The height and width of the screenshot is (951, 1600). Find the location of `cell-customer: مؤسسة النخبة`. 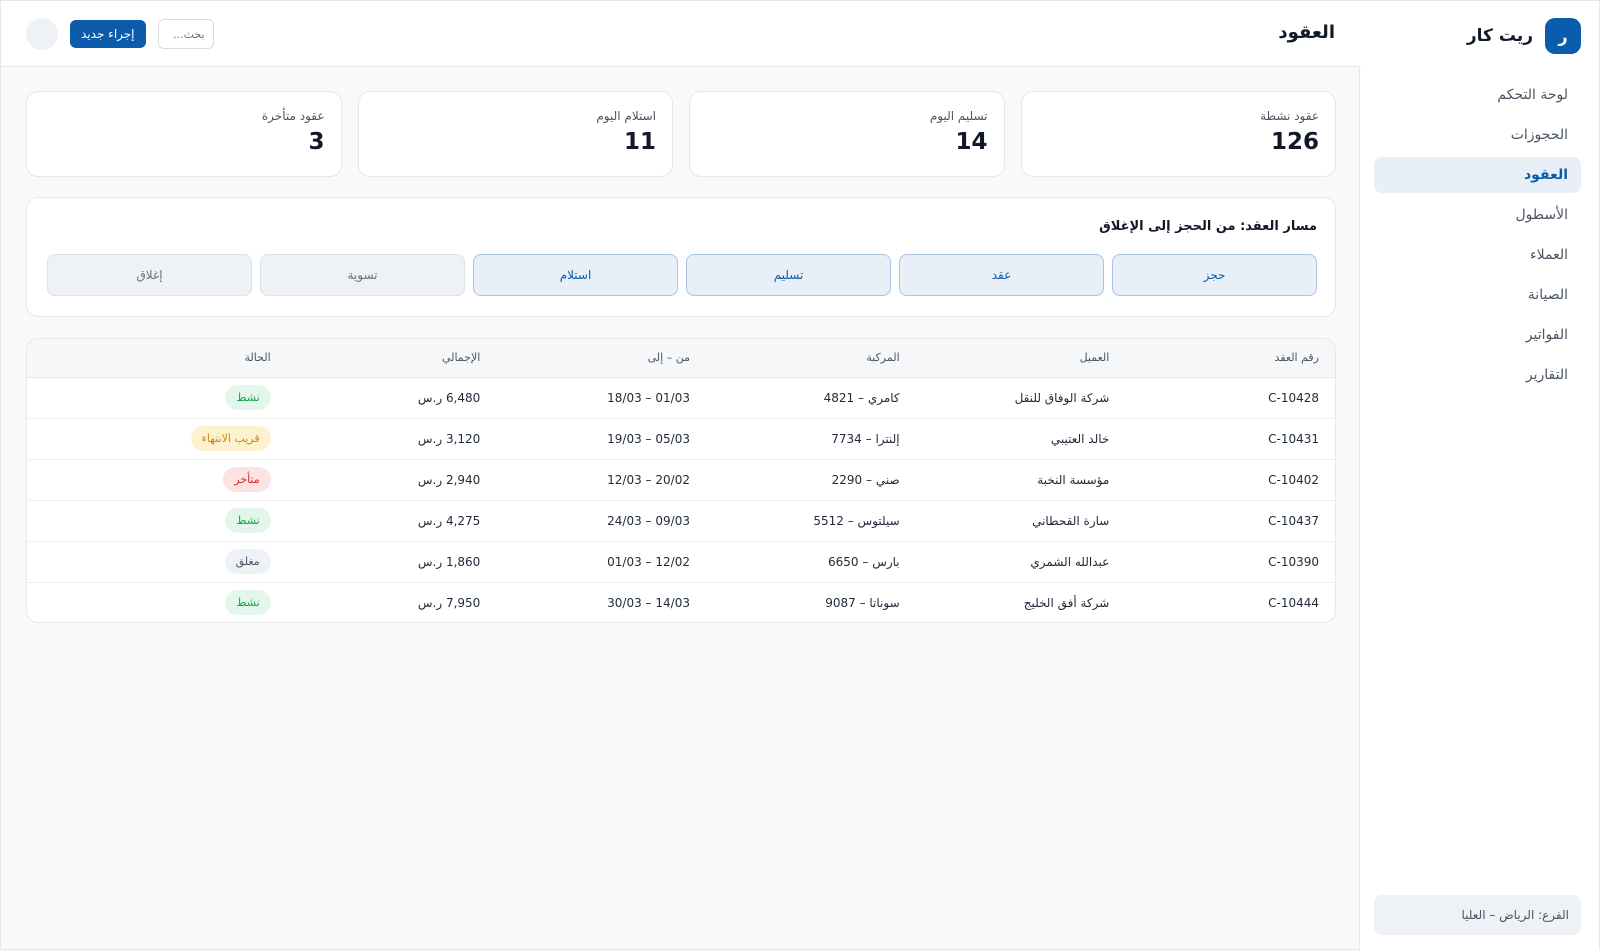

cell-customer: مؤسسة النخبة is located at coordinates (1073, 479).